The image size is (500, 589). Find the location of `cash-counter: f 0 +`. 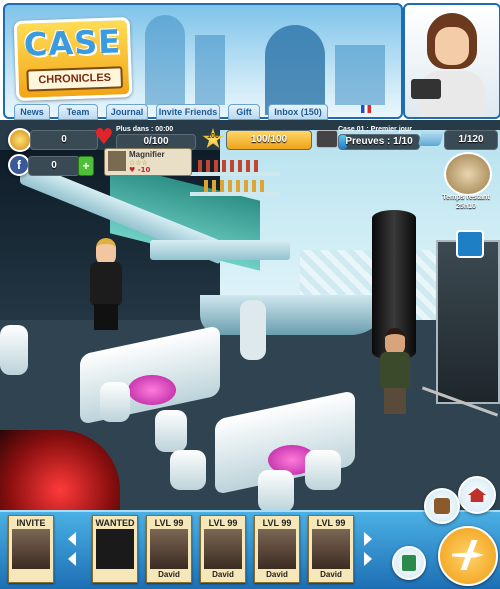

cash-counter: f 0 + is located at coordinates (48, 165).